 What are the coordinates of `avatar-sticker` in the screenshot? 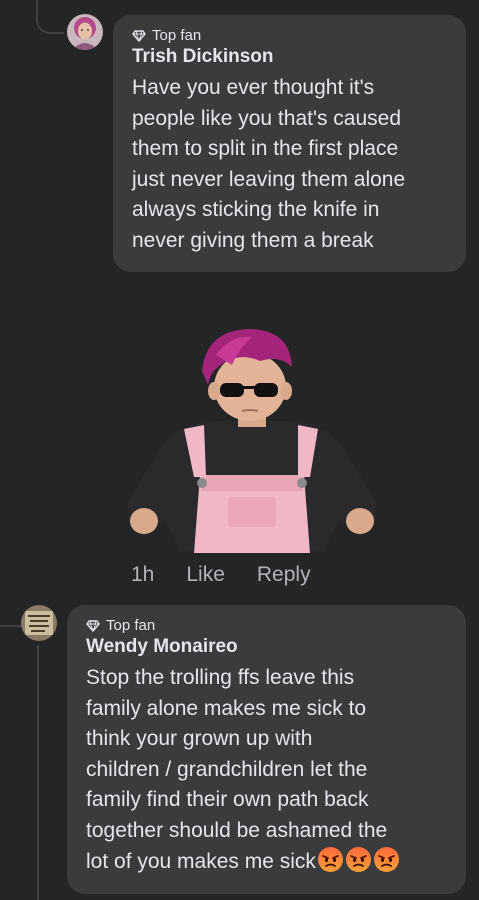 It's located at (251, 439).